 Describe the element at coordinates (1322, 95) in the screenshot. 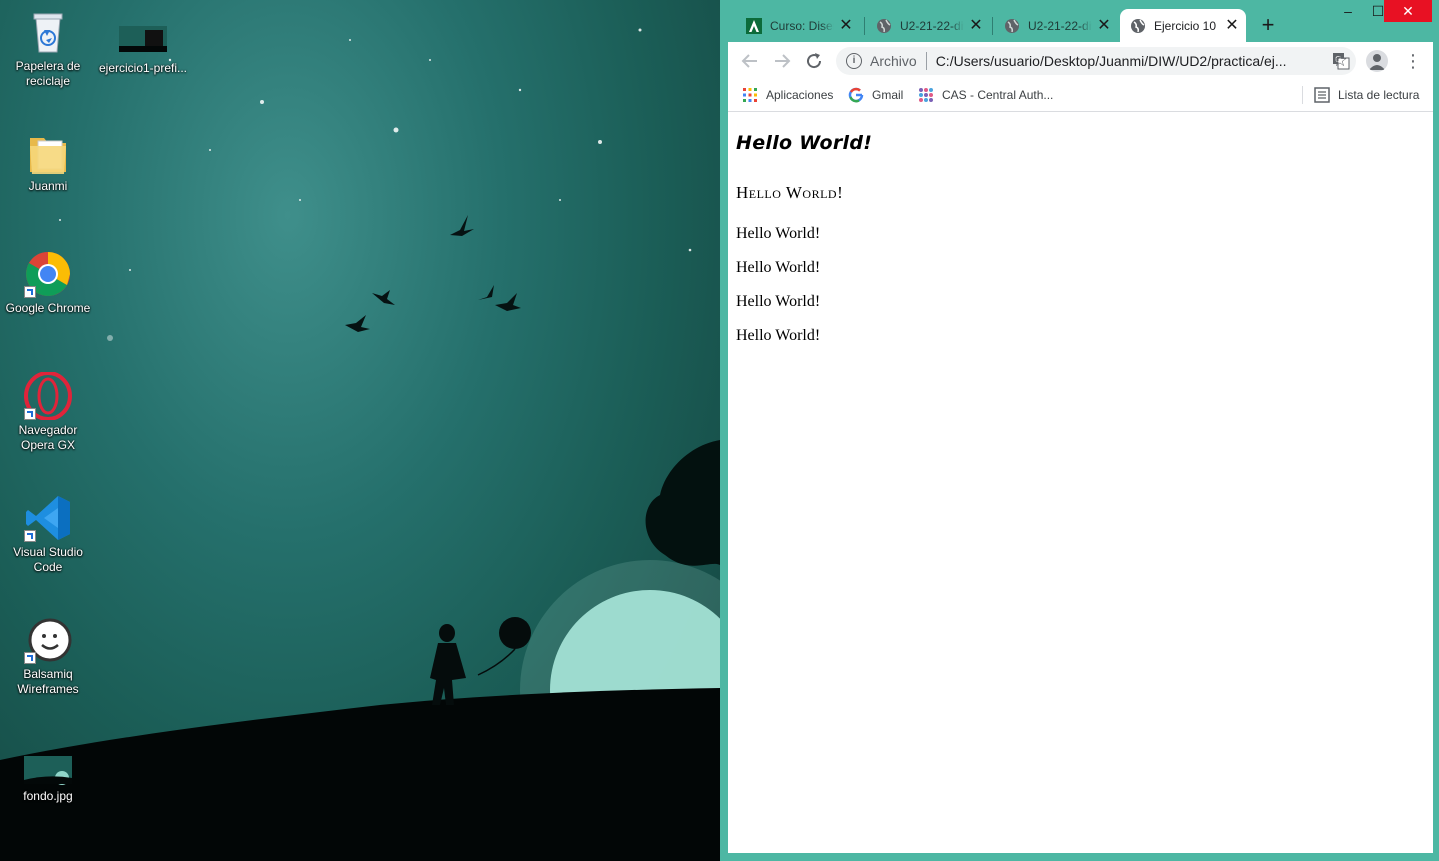

I see `reading-list-icon` at that location.